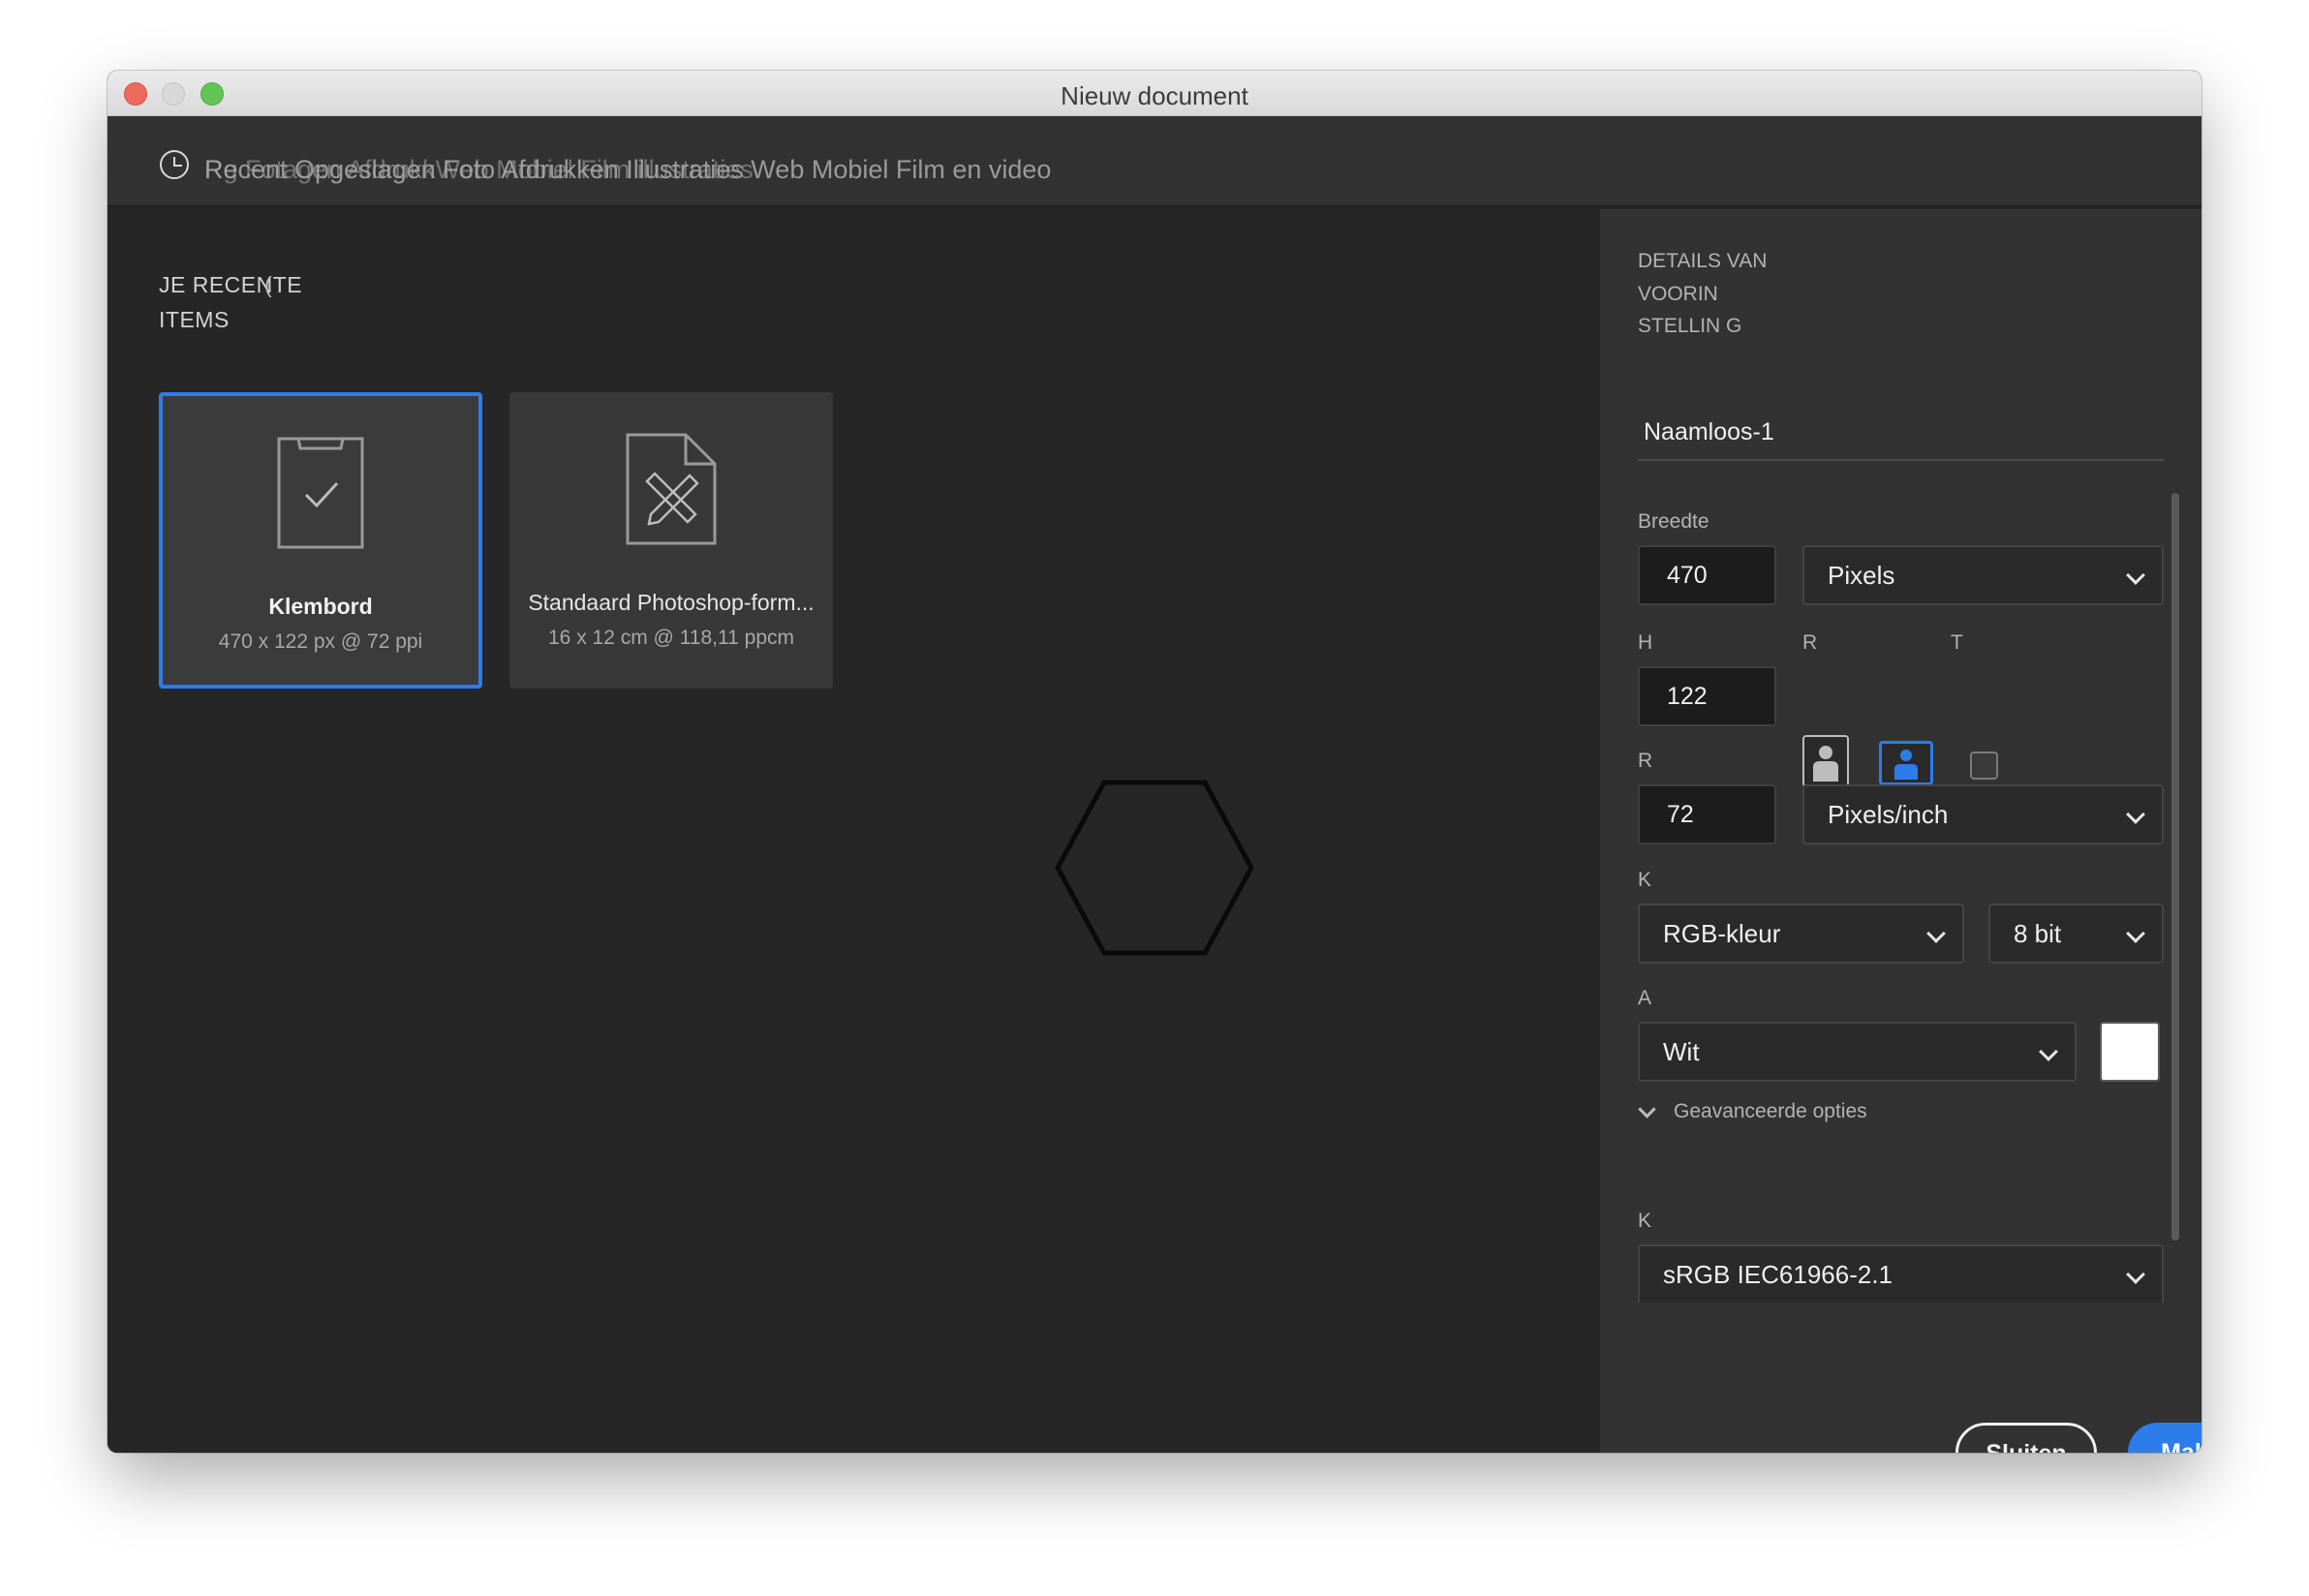  Describe the element at coordinates (1707, 814) in the screenshot. I see `resolution-input: 72` at that location.